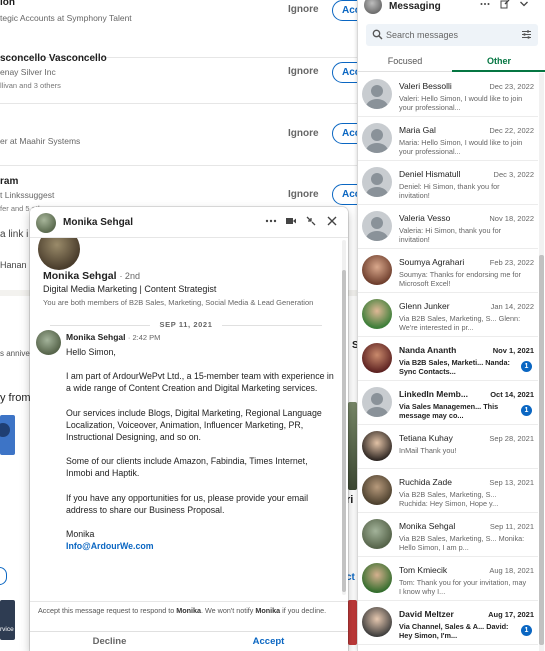 The image size is (545, 651). I want to click on conversation-date: Dec 23, 2022, so click(511, 86).